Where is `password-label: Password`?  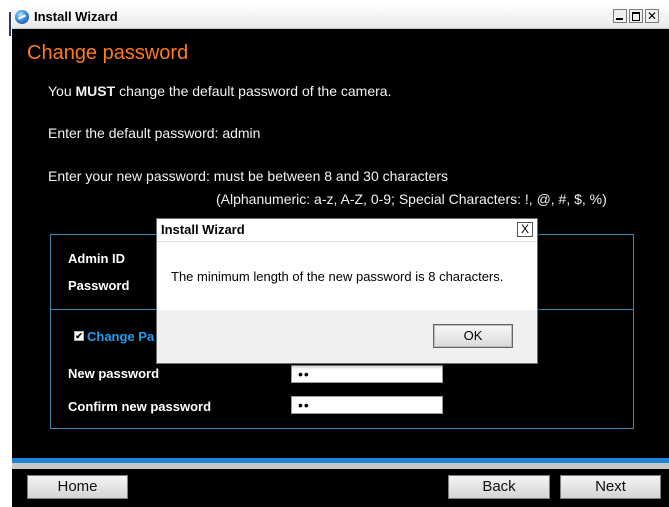 password-label: Password is located at coordinates (99, 285).